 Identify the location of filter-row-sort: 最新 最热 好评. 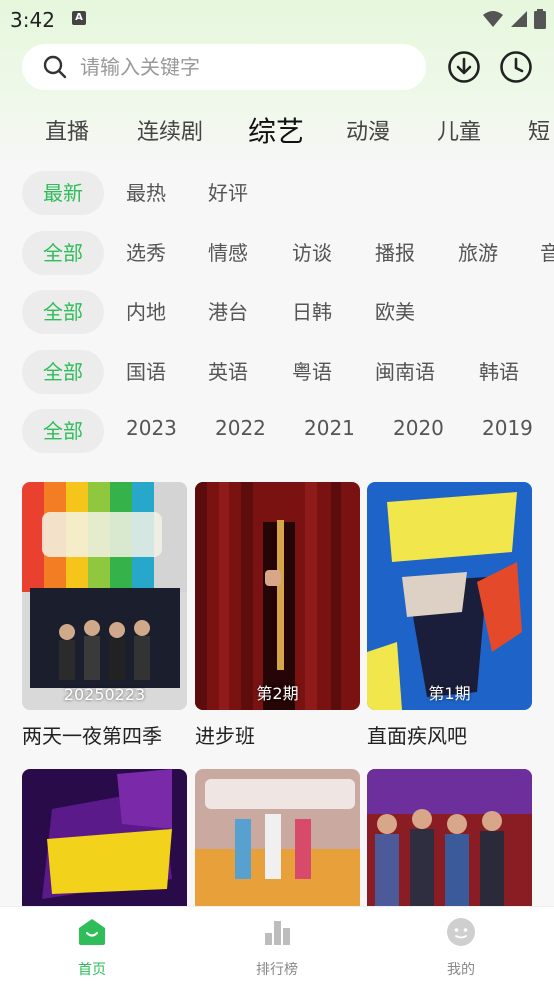
(277, 194).